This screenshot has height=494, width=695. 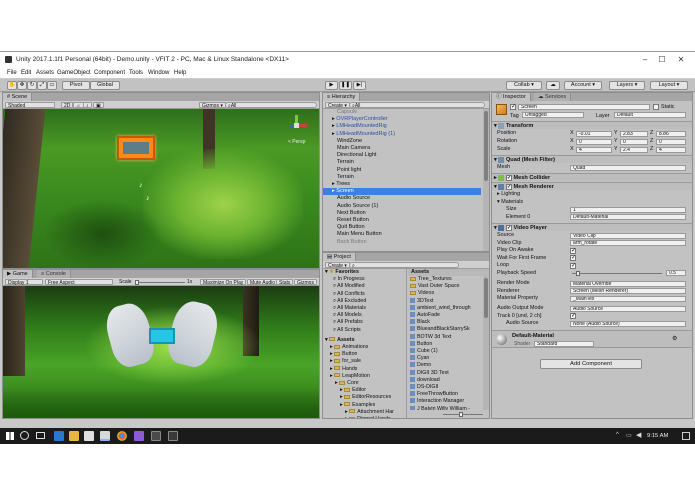 What do you see at coordinates (297, 125) in the screenshot?
I see `scene-gizmo-axes` at bounding box center [297, 125].